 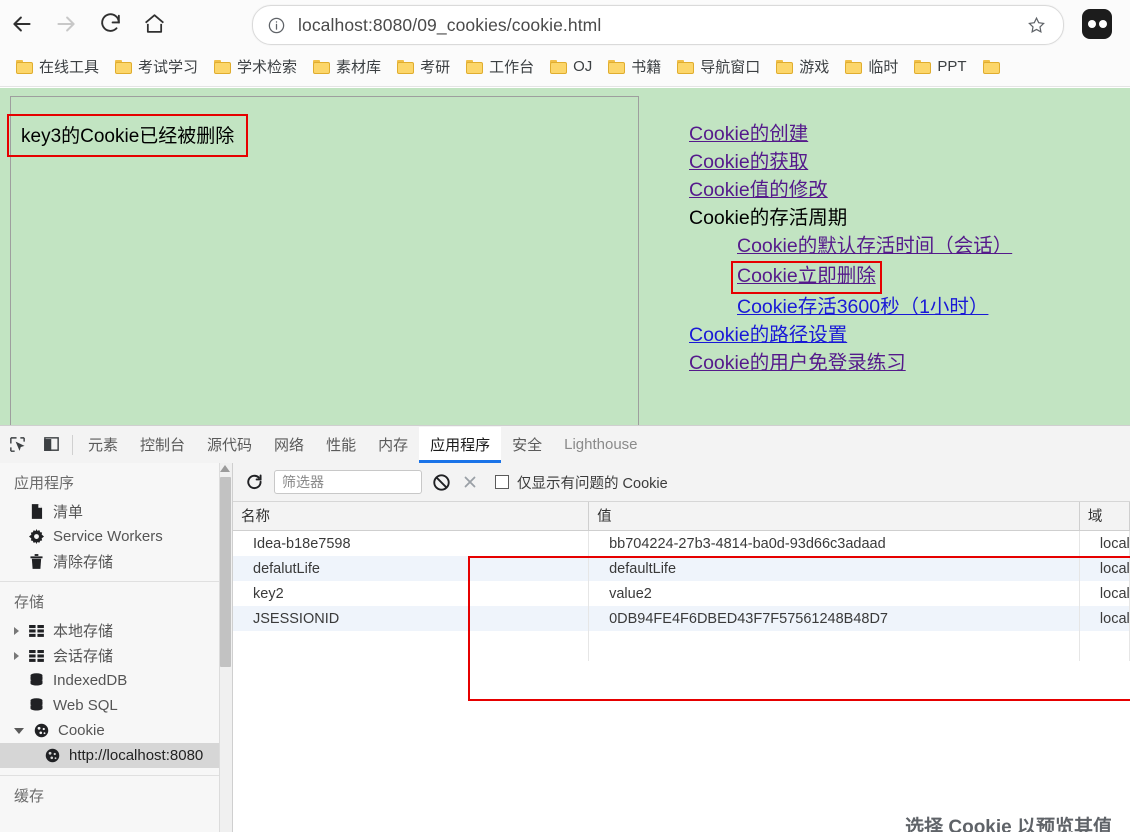 I want to click on sidebar-scrollbar, so click(x=225, y=647).